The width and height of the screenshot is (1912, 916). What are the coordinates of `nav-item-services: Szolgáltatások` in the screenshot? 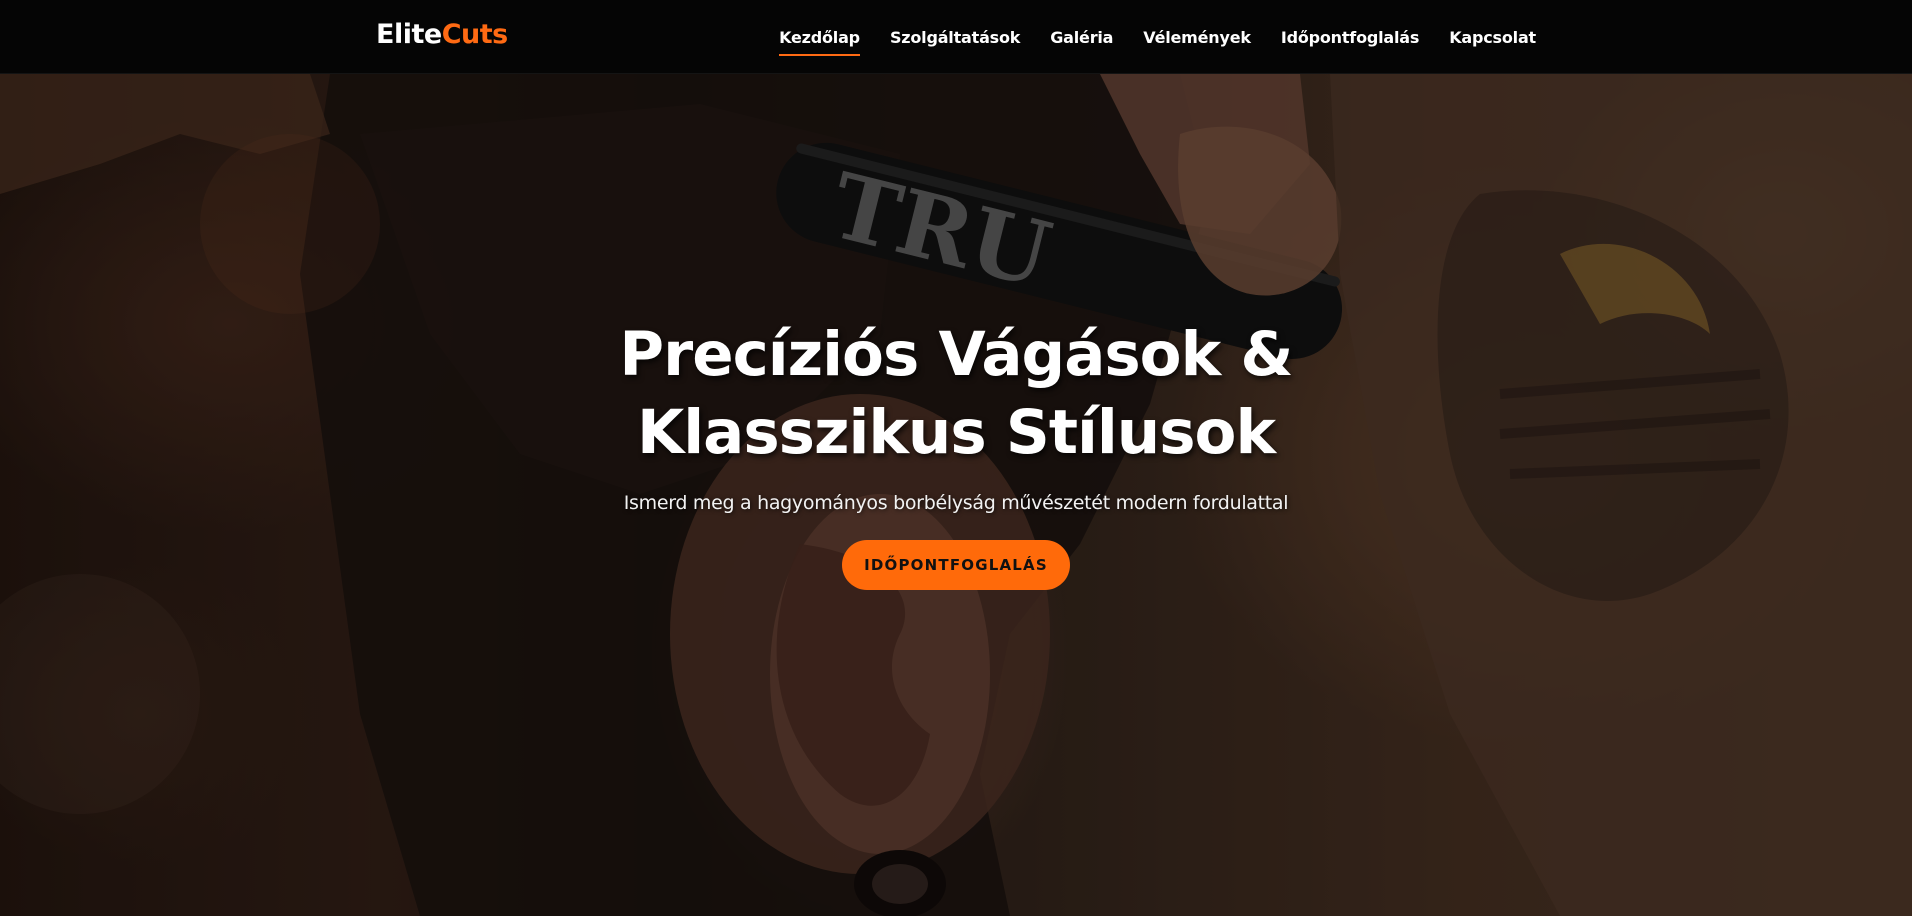 It's located at (955, 37).